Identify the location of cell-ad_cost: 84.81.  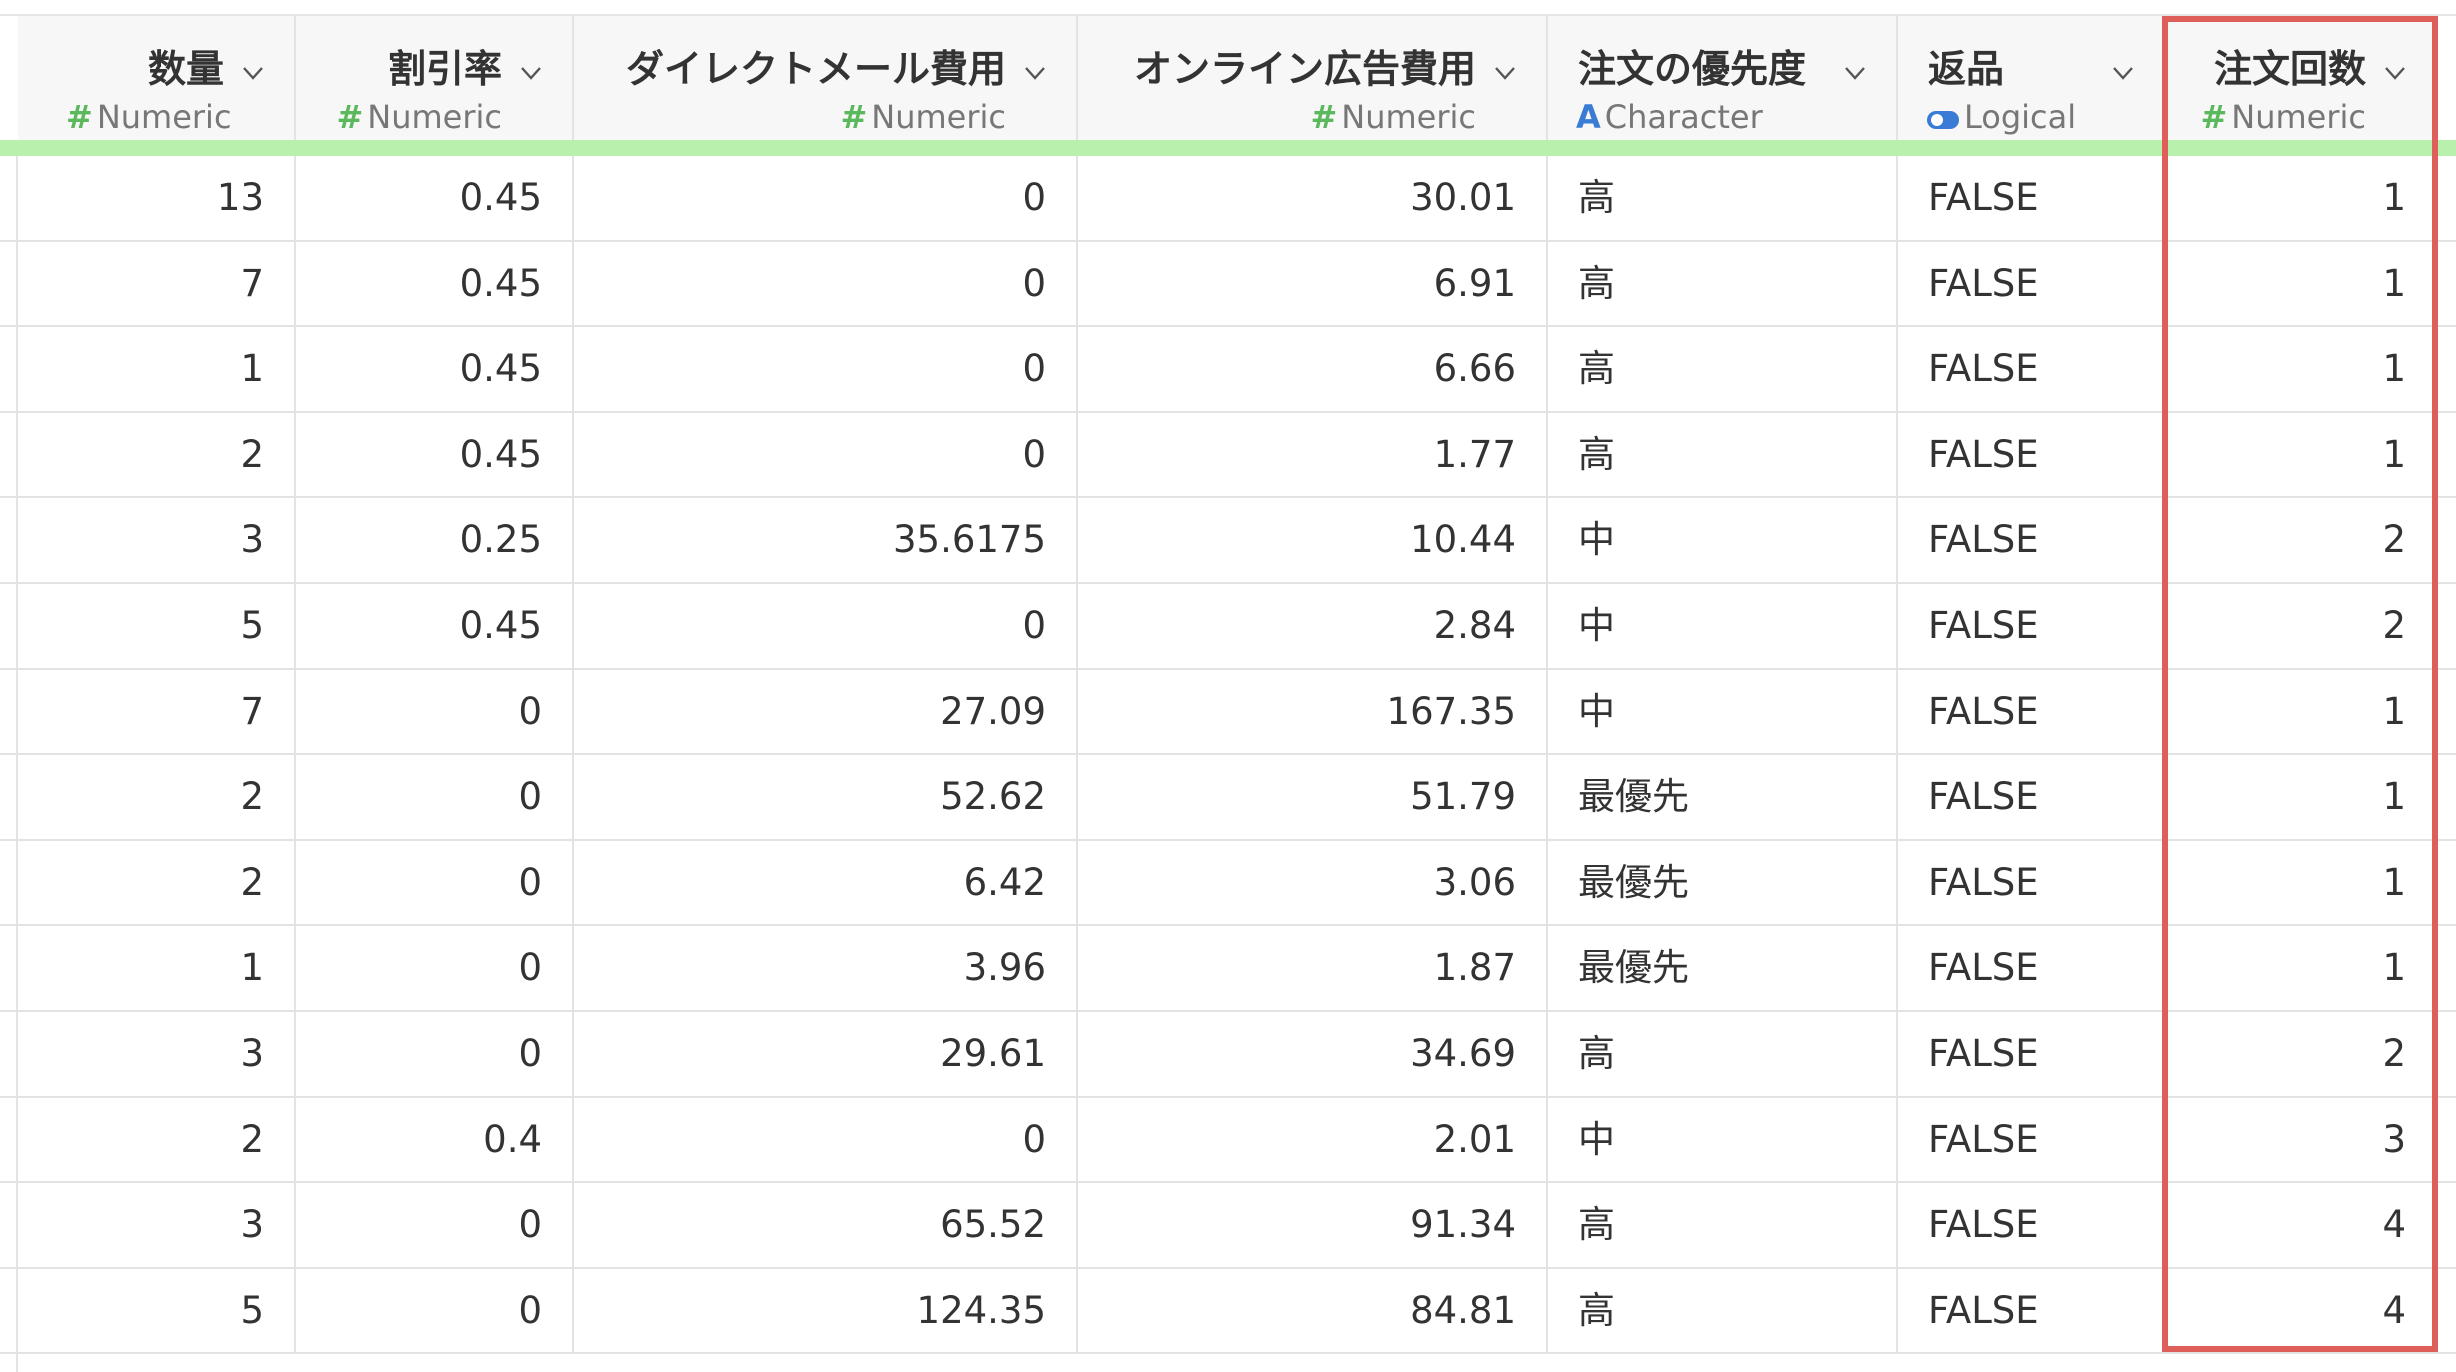
(1313, 1310).